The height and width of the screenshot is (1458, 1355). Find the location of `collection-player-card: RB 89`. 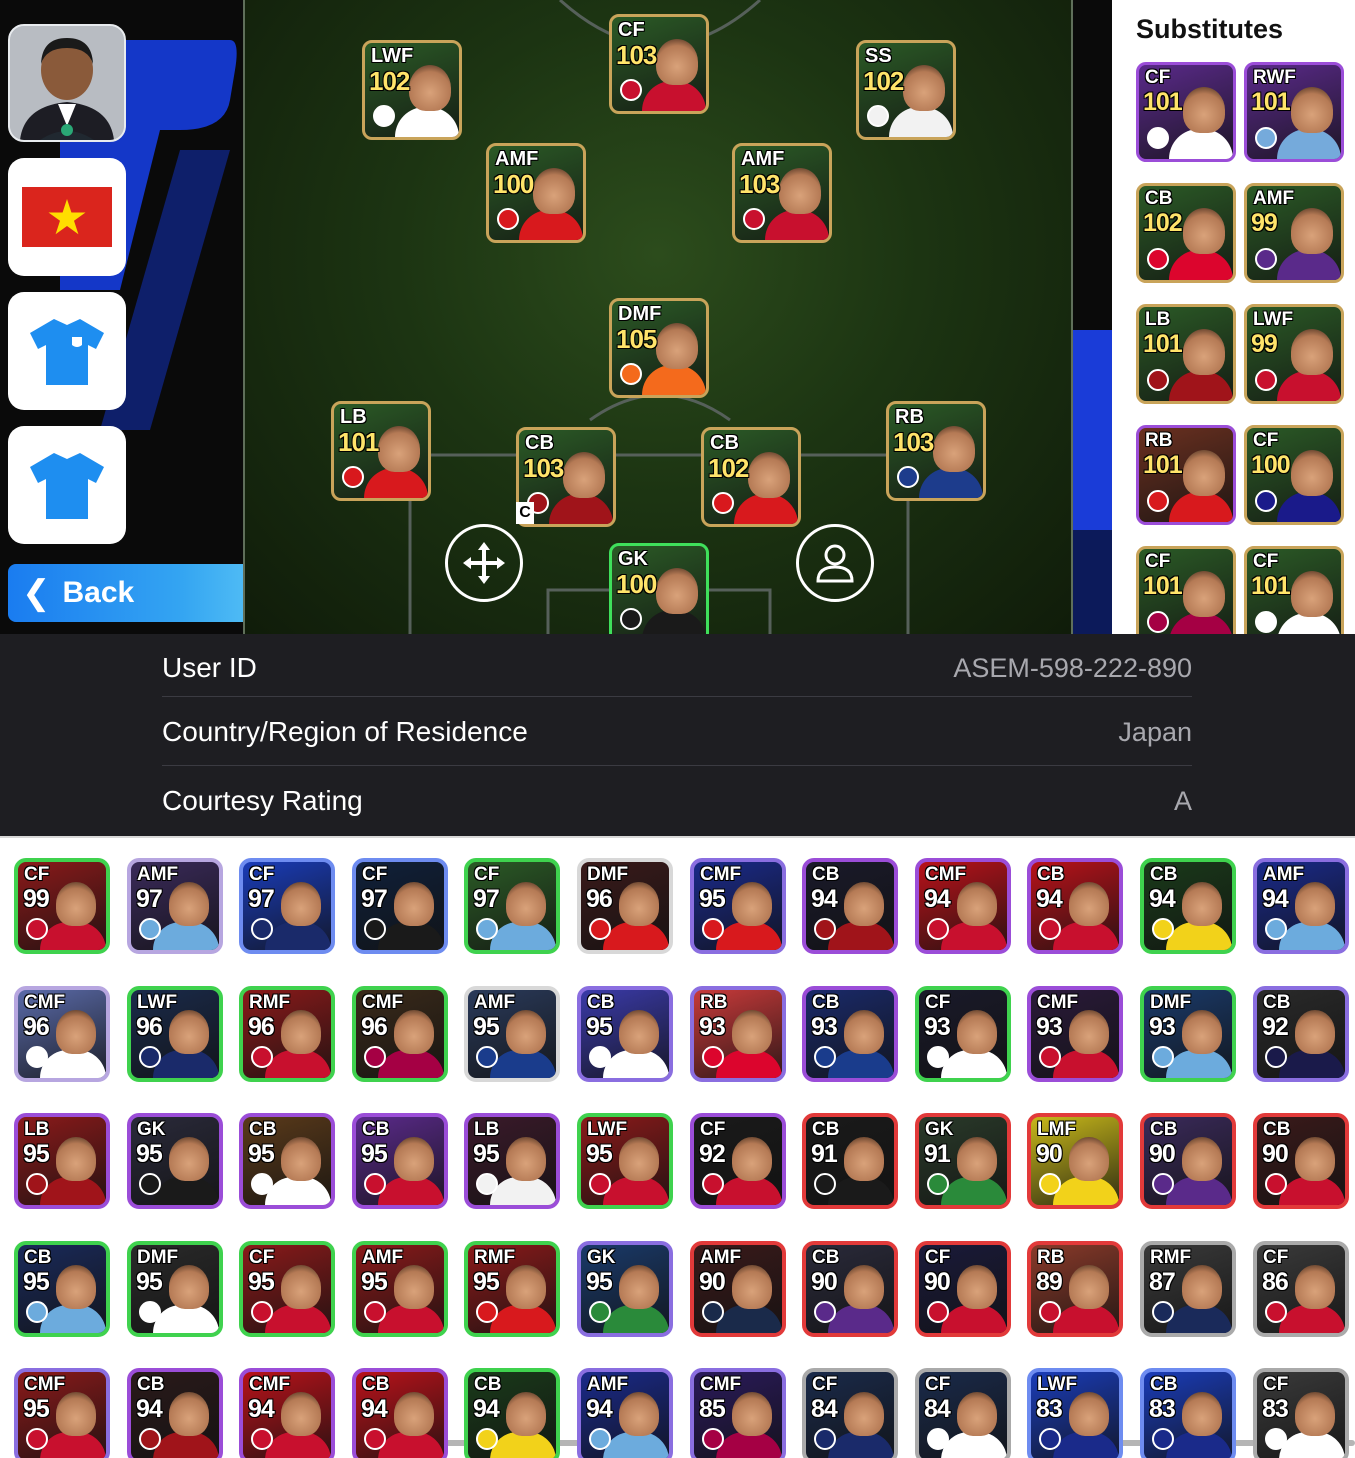

collection-player-card: RB 89 is located at coordinates (1075, 1289).